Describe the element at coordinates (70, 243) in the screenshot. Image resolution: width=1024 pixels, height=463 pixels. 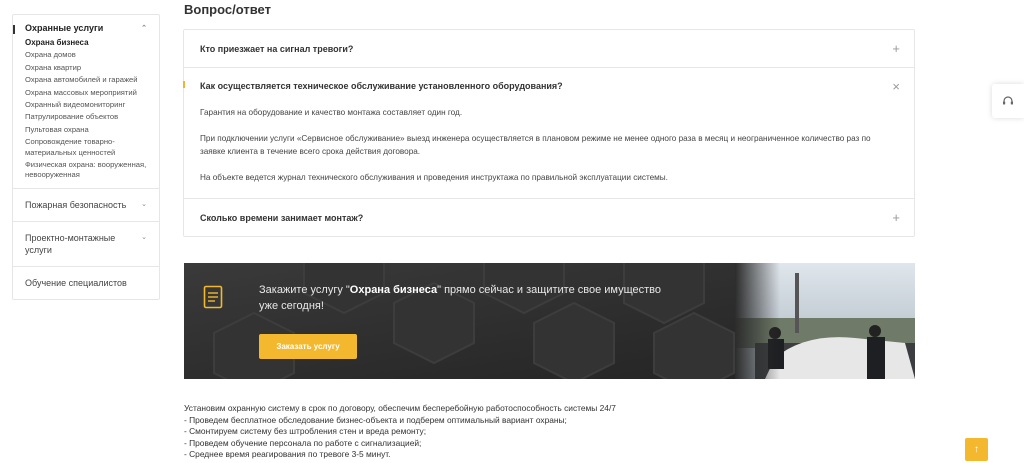
I see `sidebar-group-label: Проектно-монтажные услуги` at that location.